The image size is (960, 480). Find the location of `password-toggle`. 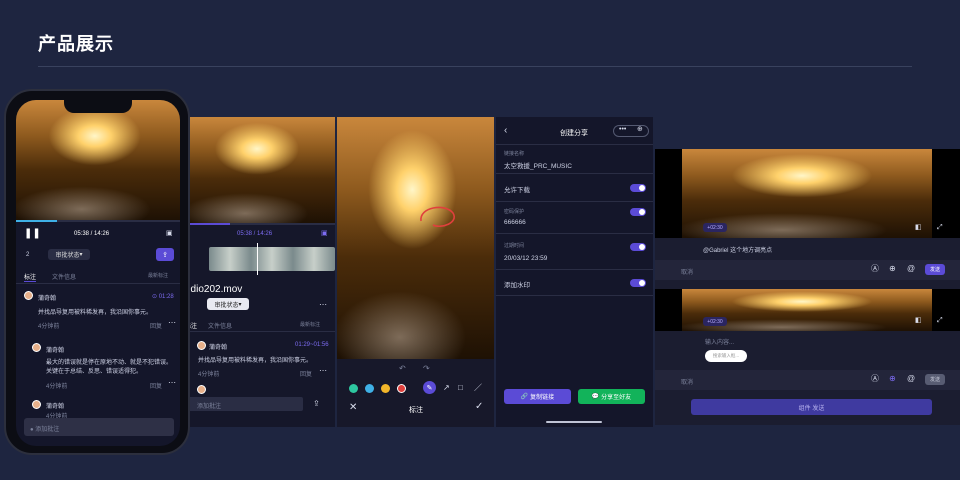

password-toggle is located at coordinates (638, 212).